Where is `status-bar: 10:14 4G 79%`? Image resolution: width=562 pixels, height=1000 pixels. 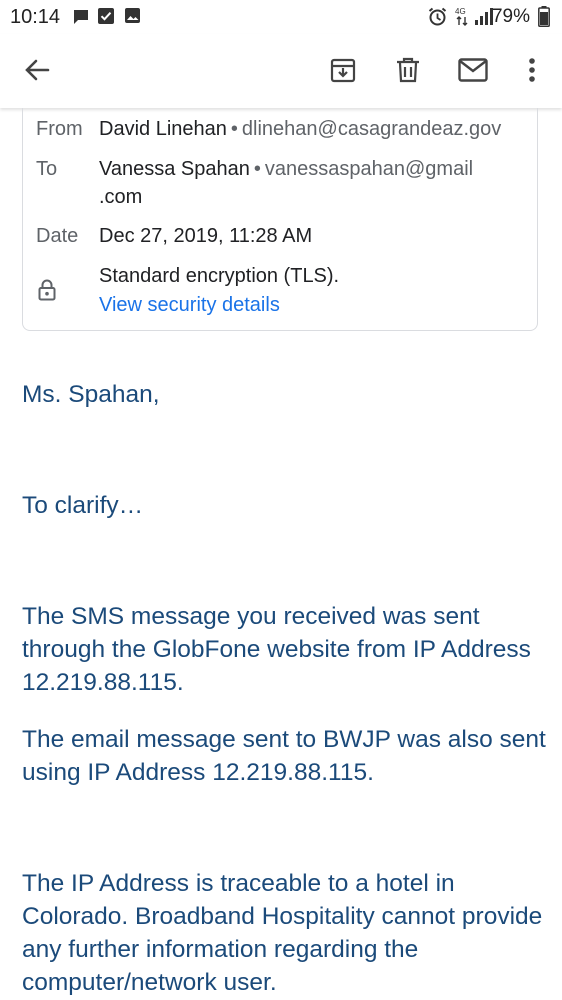
status-bar: 10:14 4G 79% is located at coordinates (281, 17).